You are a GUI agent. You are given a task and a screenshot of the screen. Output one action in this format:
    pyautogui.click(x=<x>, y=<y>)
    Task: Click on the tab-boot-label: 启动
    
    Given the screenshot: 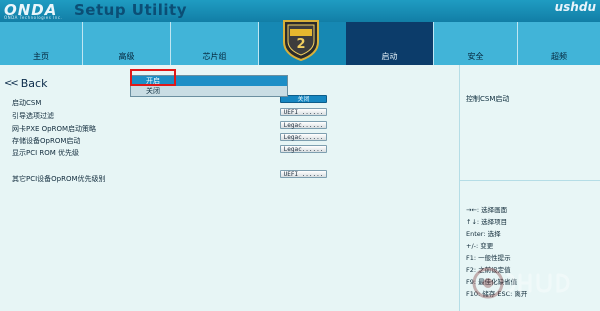 What is the action you would take?
    pyautogui.click(x=389, y=56)
    